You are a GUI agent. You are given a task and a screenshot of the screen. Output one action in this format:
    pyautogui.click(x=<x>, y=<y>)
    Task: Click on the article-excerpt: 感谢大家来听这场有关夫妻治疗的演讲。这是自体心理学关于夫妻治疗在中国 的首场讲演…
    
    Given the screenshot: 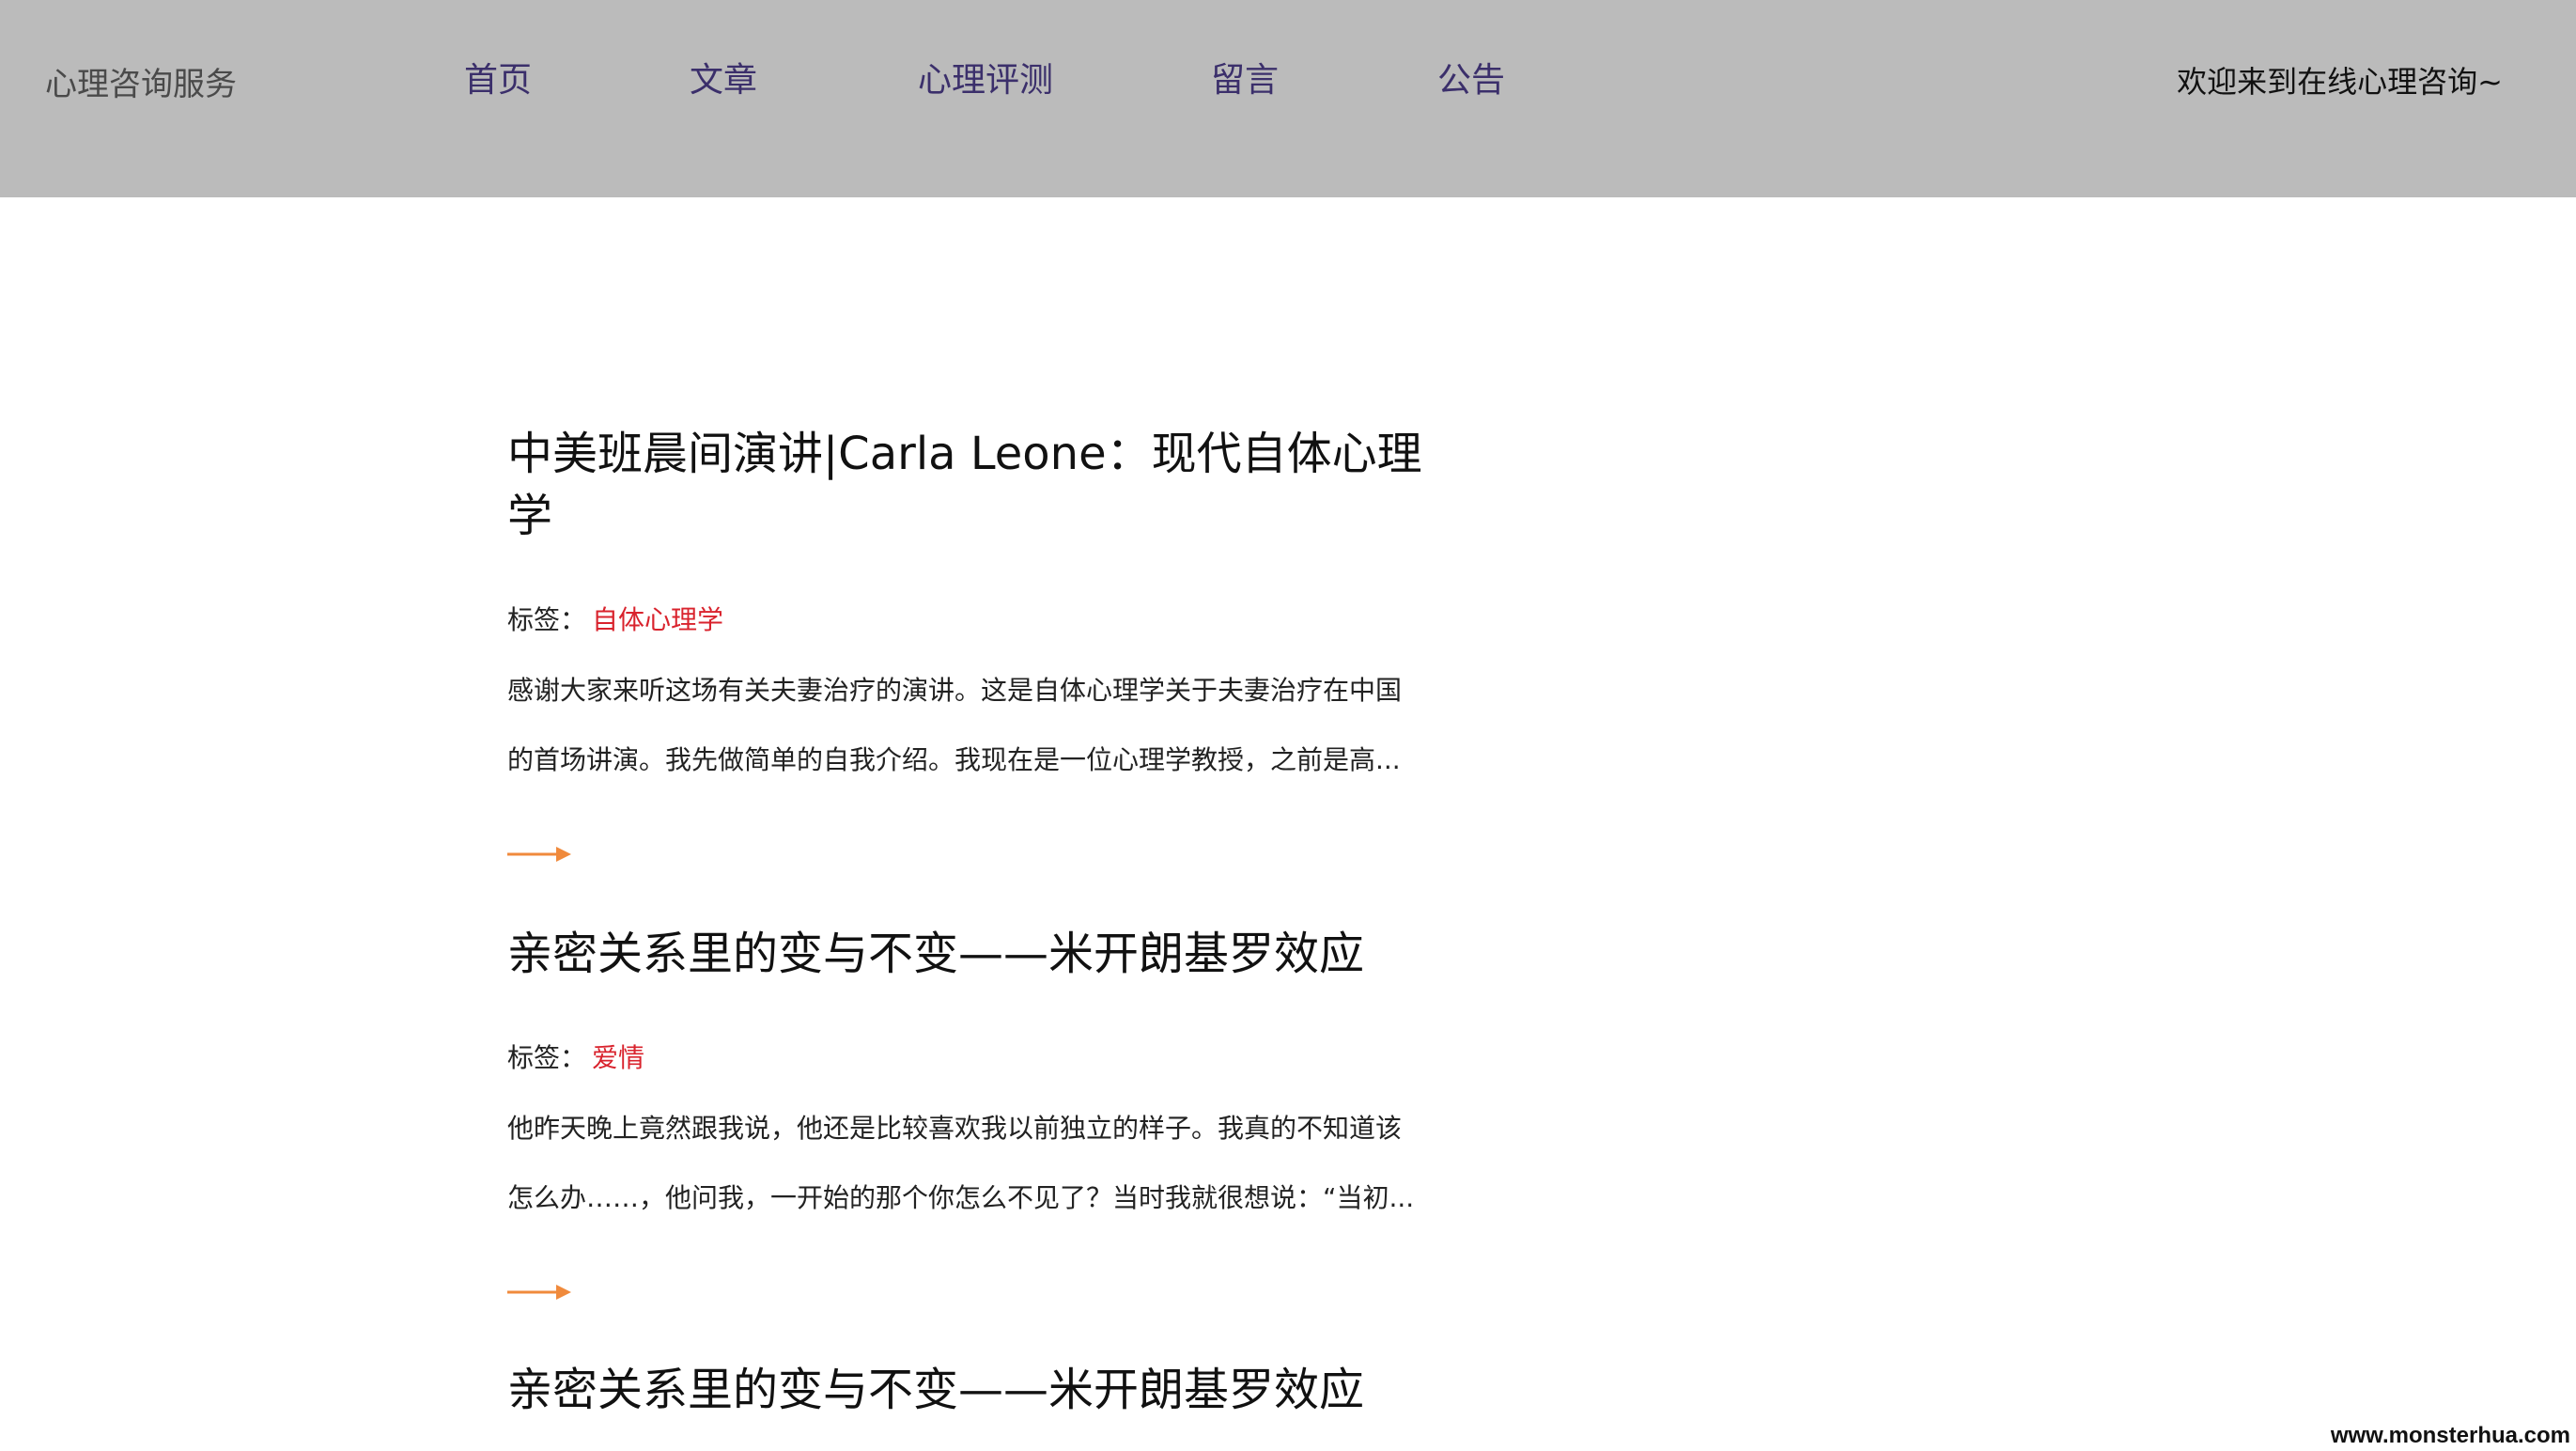 What is the action you would take?
    pyautogui.click(x=968, y=725)
    